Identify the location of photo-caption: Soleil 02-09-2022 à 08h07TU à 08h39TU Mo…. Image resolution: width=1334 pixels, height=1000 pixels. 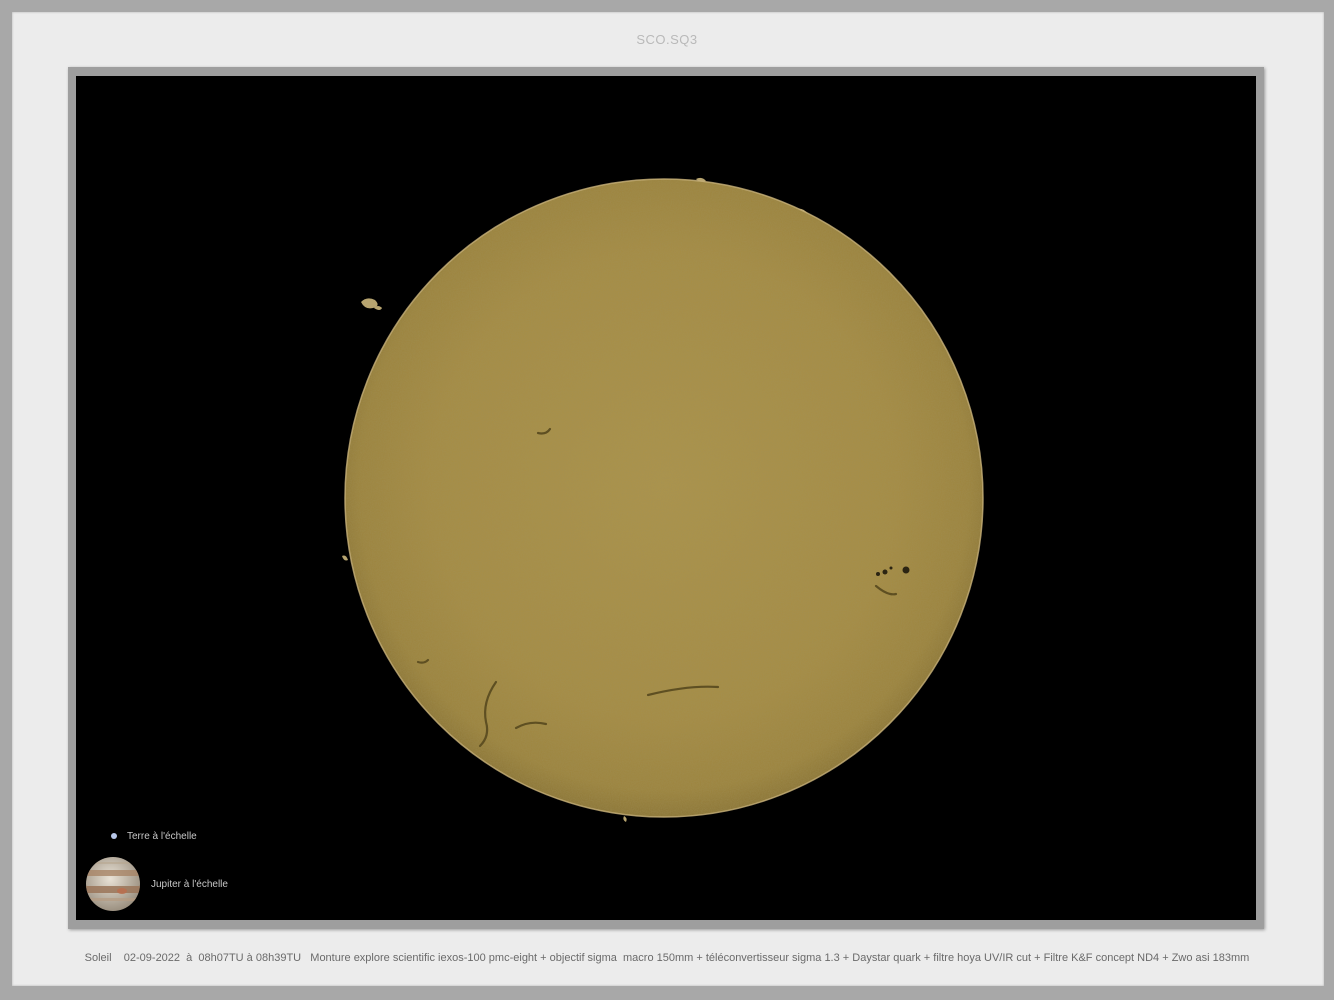
(667, 958).